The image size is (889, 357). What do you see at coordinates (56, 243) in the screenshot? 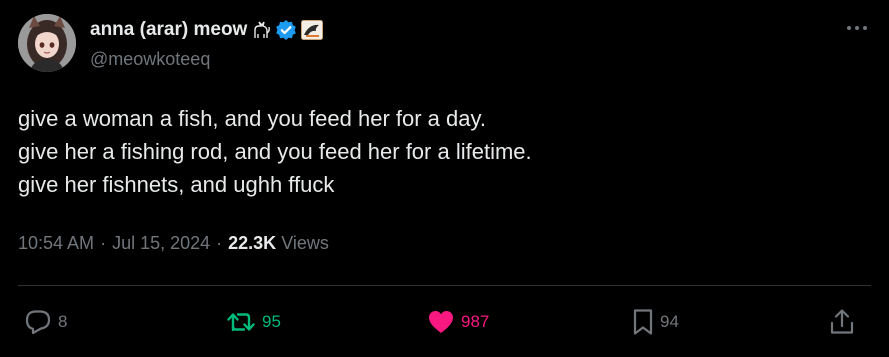
I see `tweet-time: 10:54 AM` at bounding box center [56, 243].